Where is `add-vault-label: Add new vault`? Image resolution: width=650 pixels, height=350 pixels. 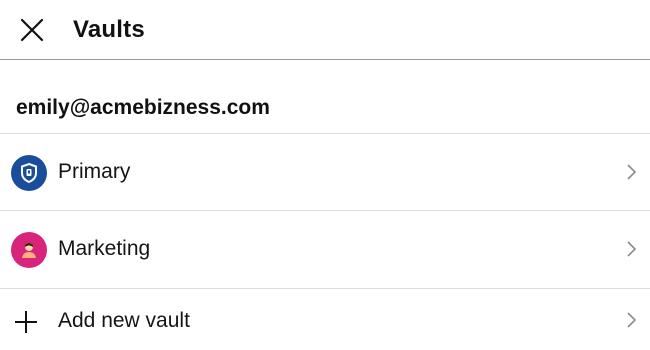 add-vault-label: Add new vault is located at coordinates (124, 320).